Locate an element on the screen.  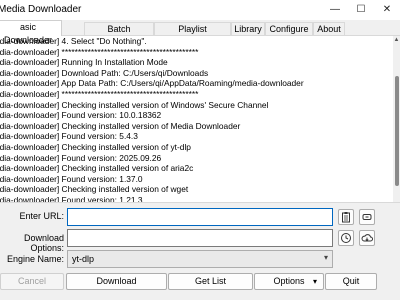
tab-playlist-downloader: Playlist Downloader is located at coordinates (192, 34).